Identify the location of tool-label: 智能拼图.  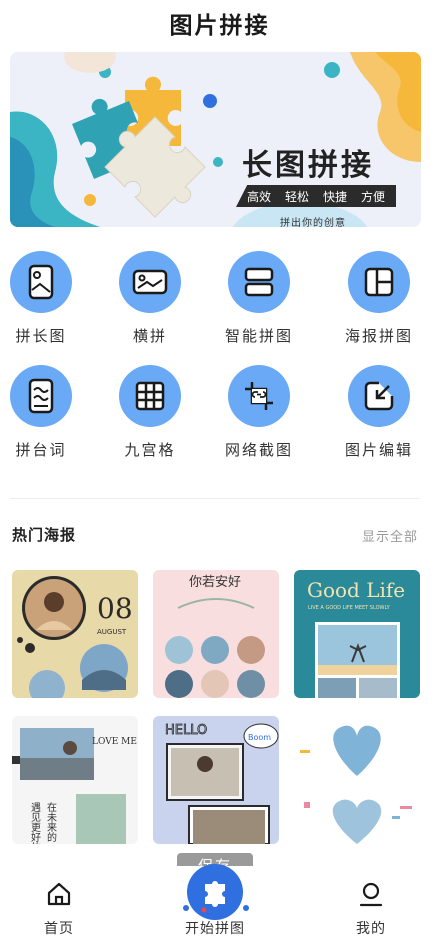
(258, 336).